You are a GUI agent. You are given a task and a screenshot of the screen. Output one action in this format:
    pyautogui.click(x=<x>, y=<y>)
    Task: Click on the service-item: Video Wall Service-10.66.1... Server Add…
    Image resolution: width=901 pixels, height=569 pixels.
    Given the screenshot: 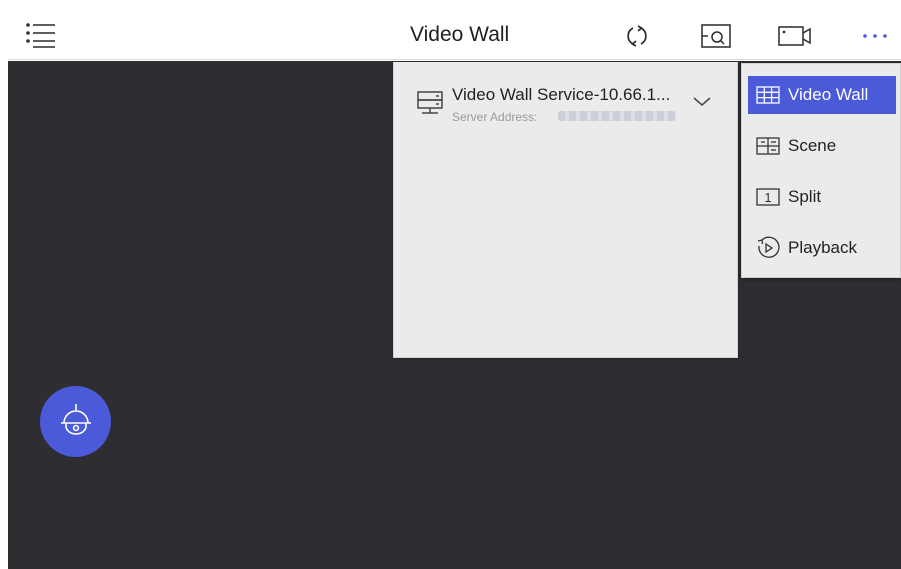 What is the action you would take?
    pyautogui.click(x=565, y=97)
    